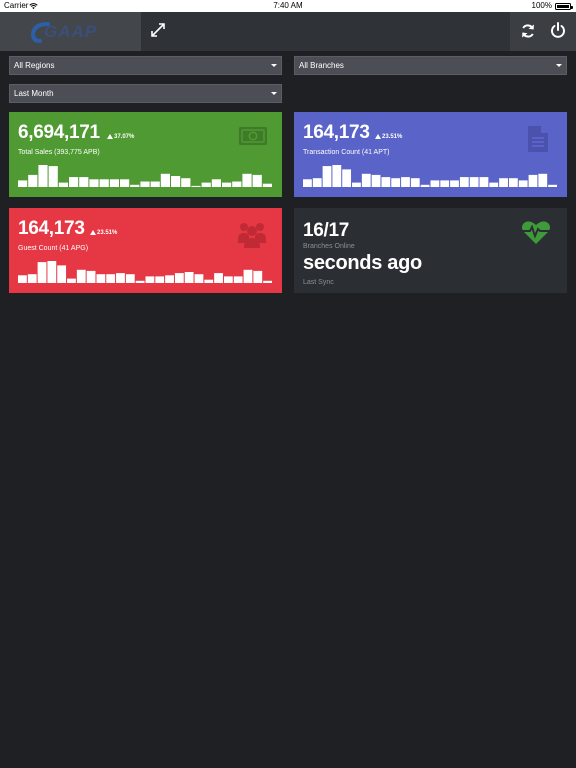  Describe the element at coordinates (145, 65) in the screenshot. I see `region-select: All Regions` at that location.